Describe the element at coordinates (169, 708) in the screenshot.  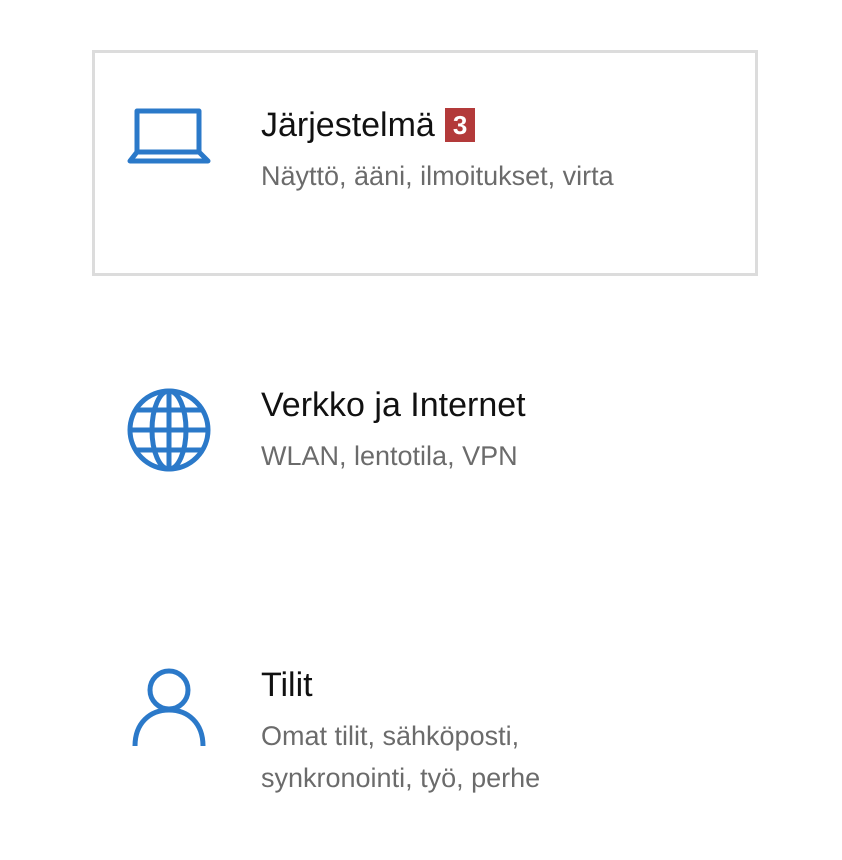
I see `person-icon` at that location.